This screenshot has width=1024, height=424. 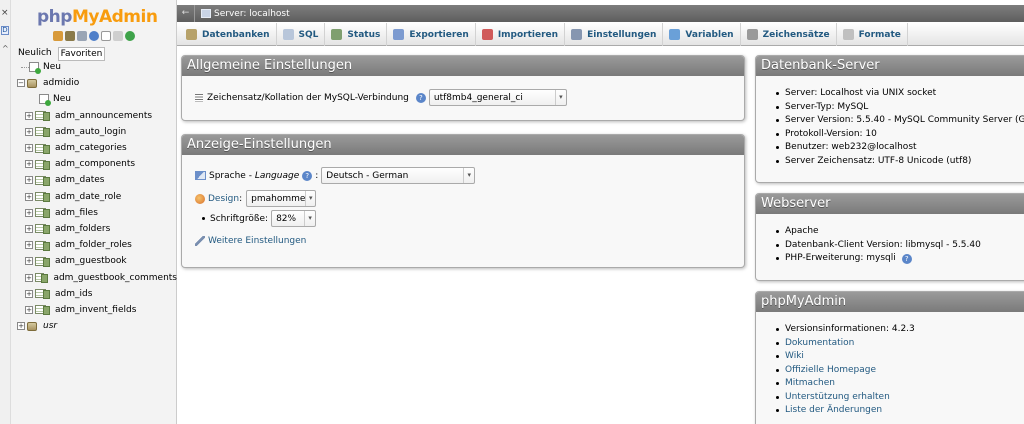 What do you see at coordinates (97, 294) in the screenshot?
I see `tree-table-item: + adm_ids` at bounding box center [97, 294].